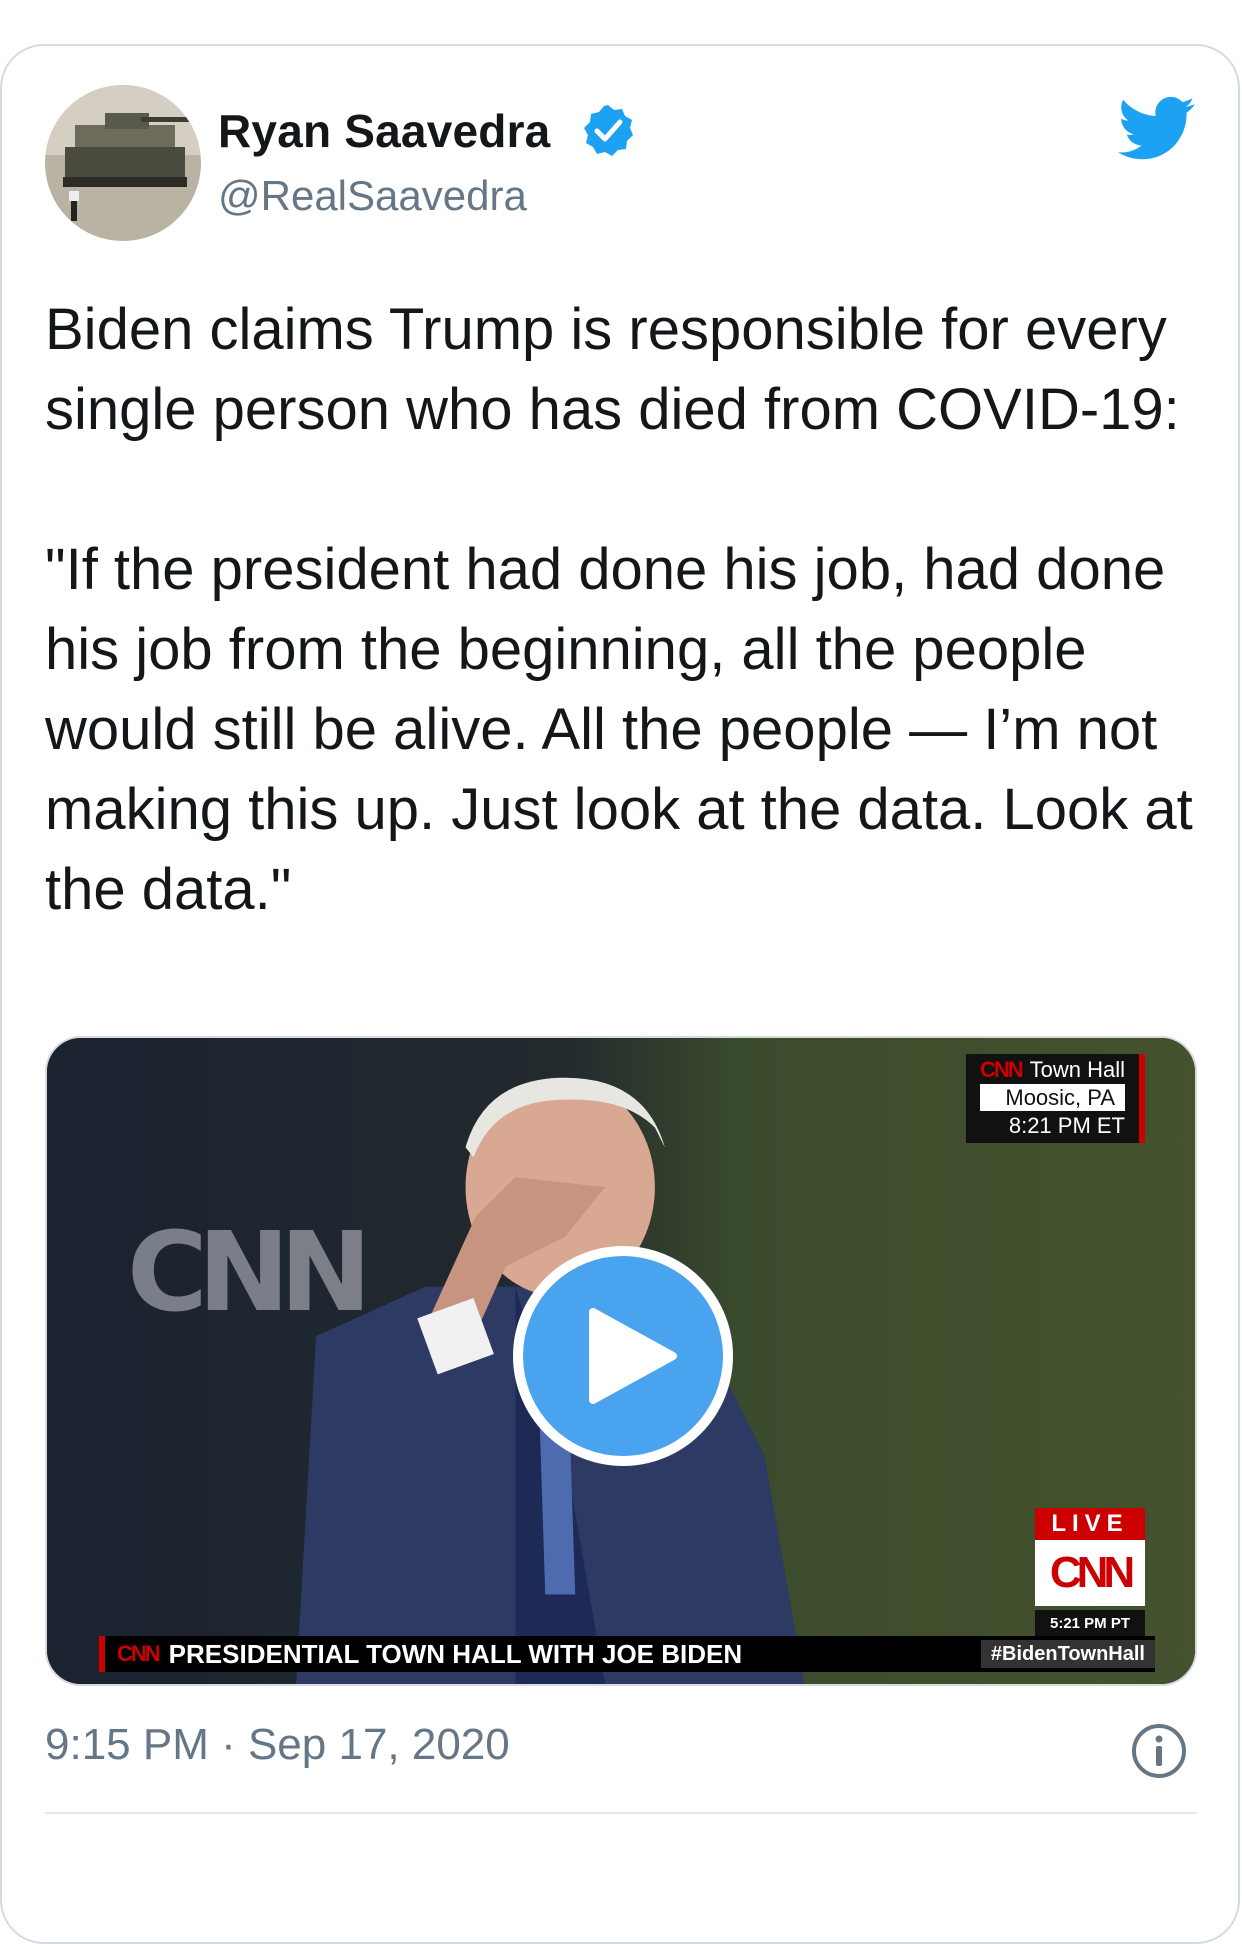  I want to click on tweet-timestamp: 9:15 PM · Sep 17, 2020, so click(277, 1745).